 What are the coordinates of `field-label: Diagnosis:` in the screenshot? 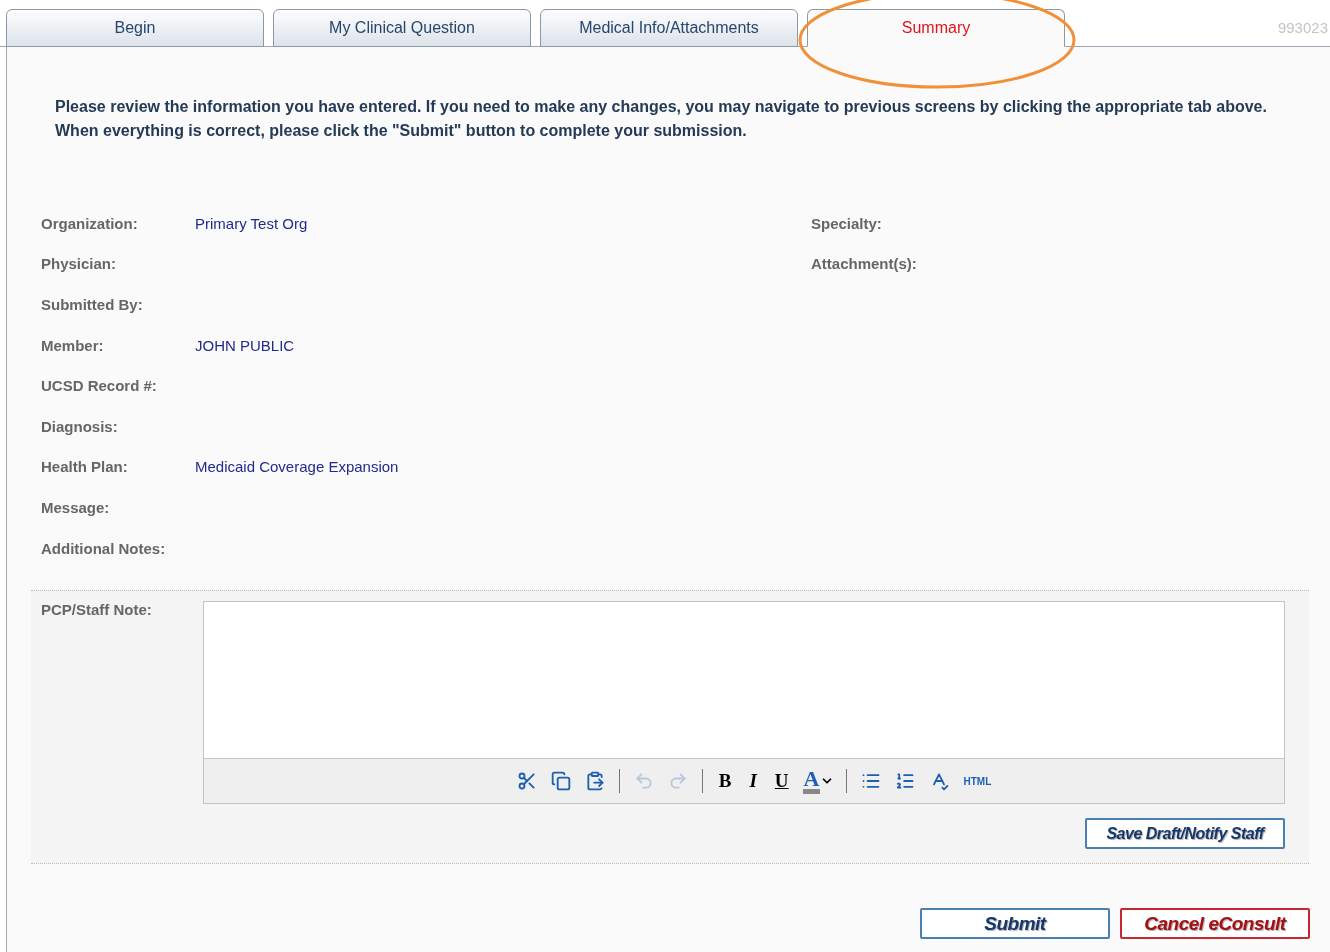 It's located at (80, 426).